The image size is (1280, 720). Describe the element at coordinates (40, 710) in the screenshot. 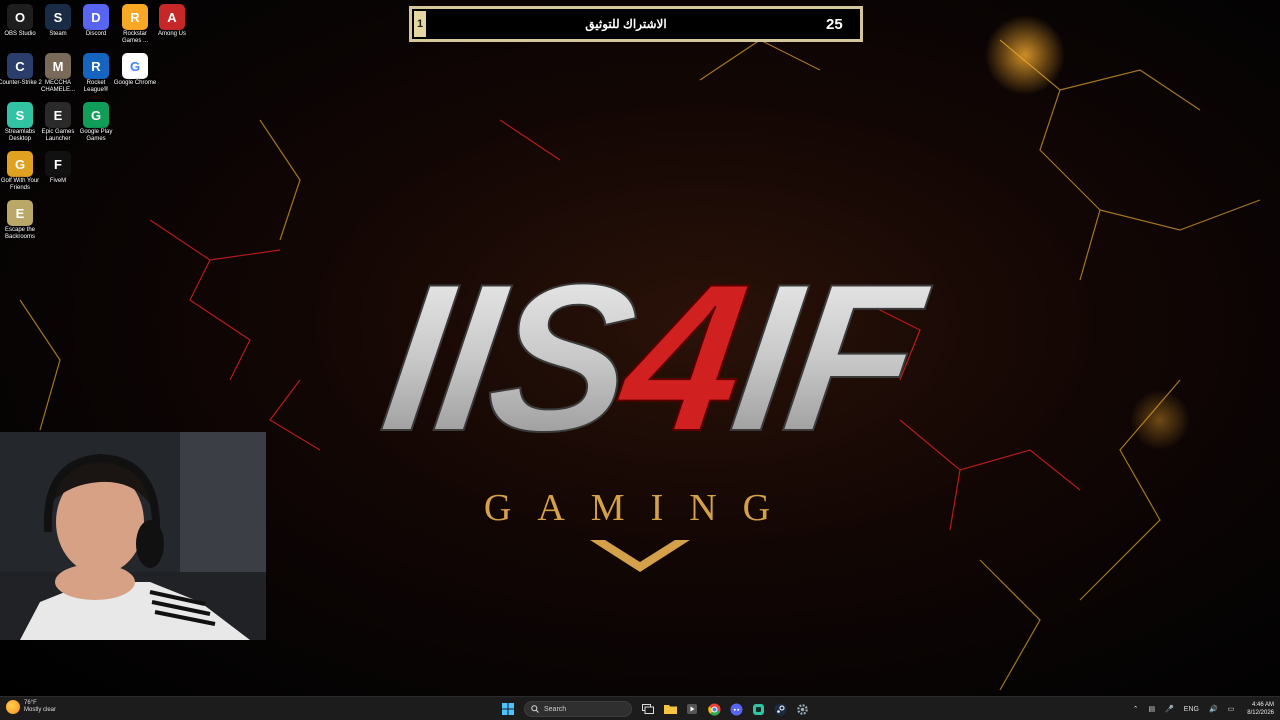

I see `weather-description: Mostly clear` at that location.